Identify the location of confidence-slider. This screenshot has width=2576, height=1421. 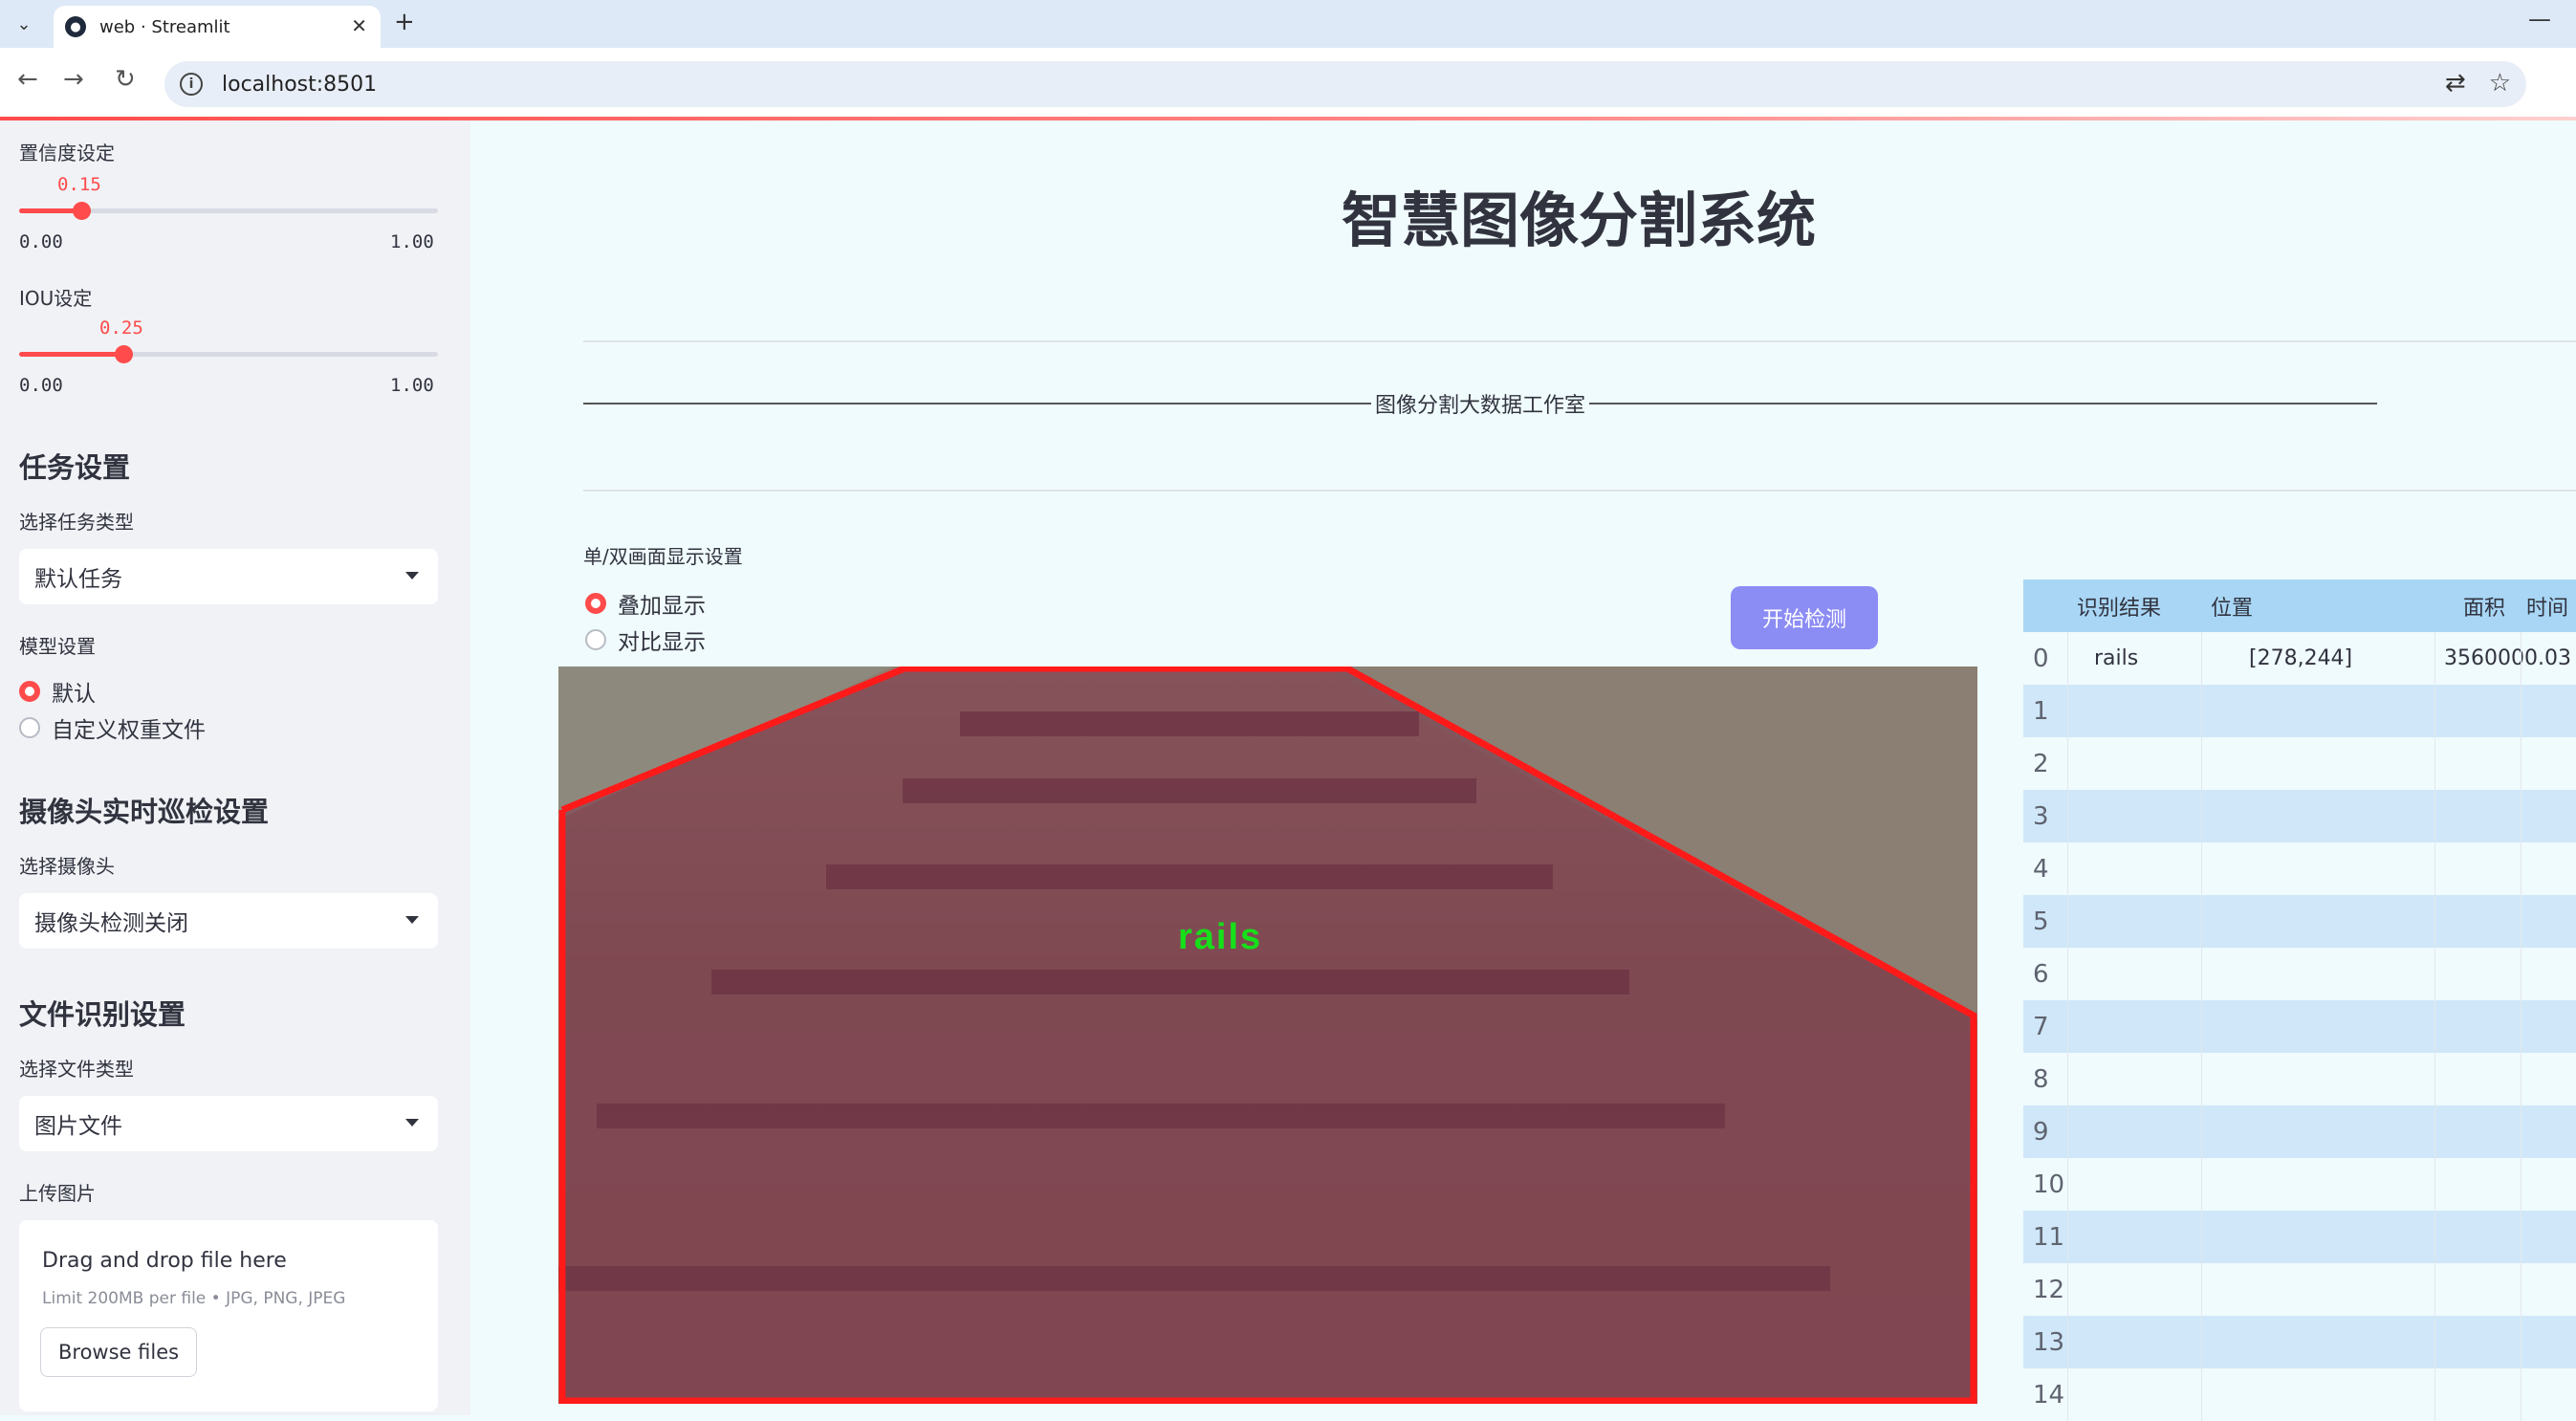
(228, 211).